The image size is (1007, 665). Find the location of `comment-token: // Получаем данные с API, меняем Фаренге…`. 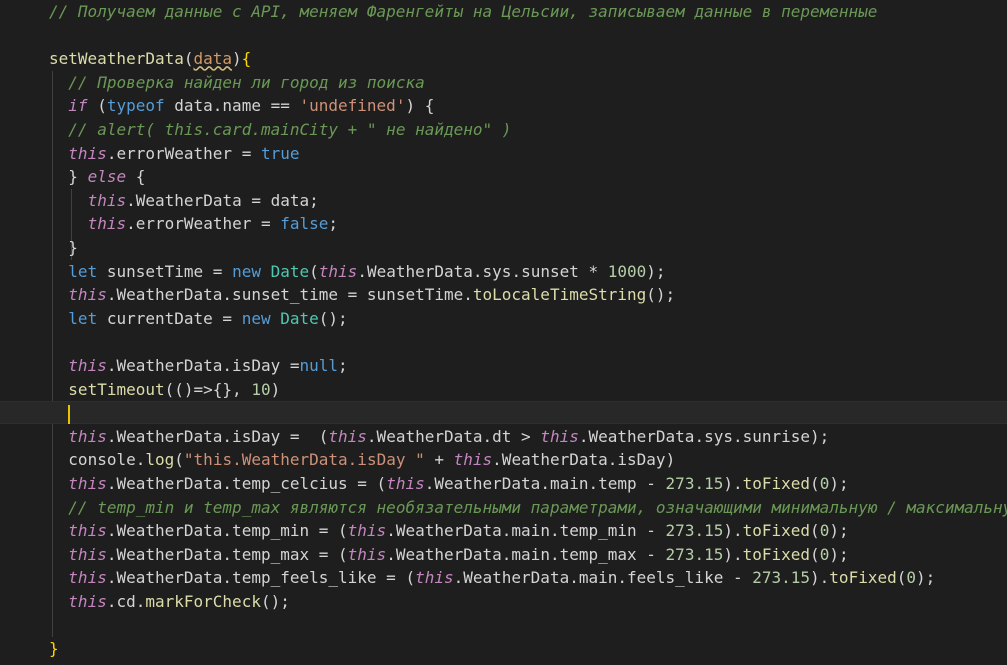

comment-token: // Получаем данные с API, меняем Фаренге… is located at coordinates (463, 11).